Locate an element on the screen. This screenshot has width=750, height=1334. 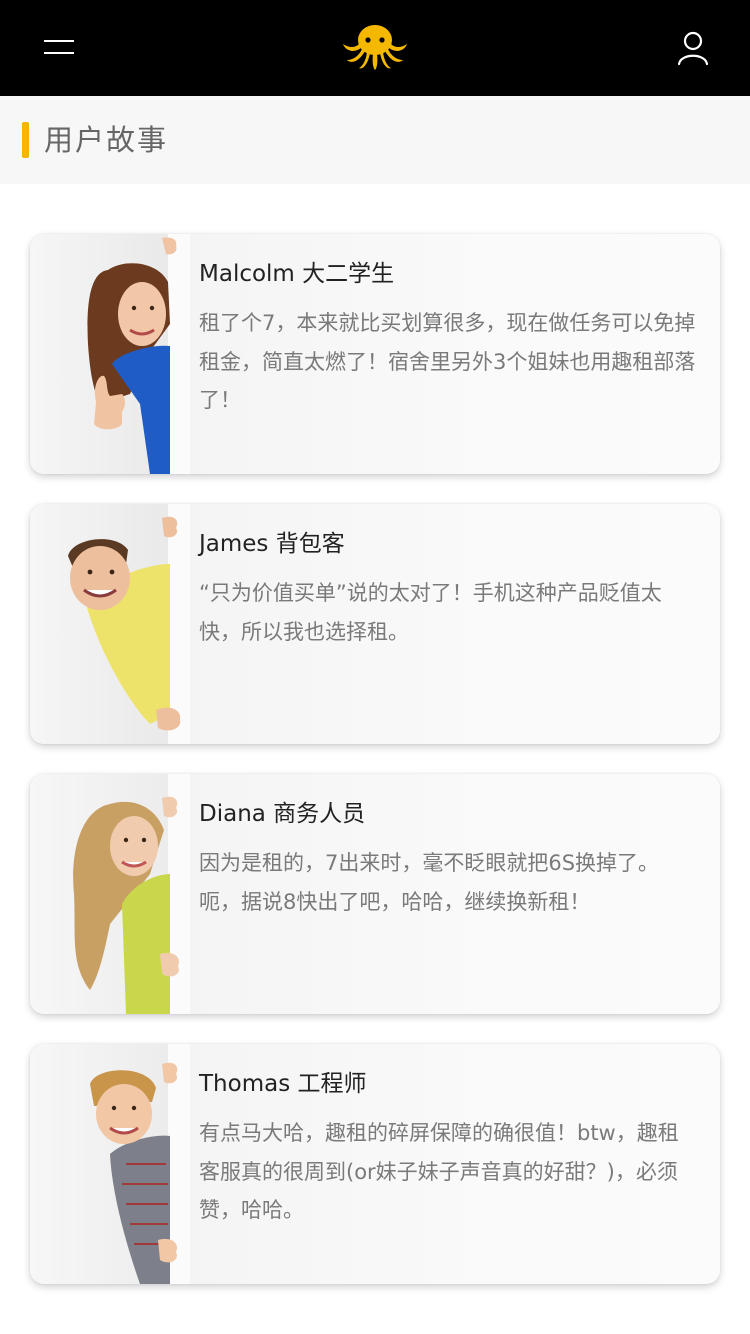
story-author: James 背包客 is located at coordinates (272, 544).